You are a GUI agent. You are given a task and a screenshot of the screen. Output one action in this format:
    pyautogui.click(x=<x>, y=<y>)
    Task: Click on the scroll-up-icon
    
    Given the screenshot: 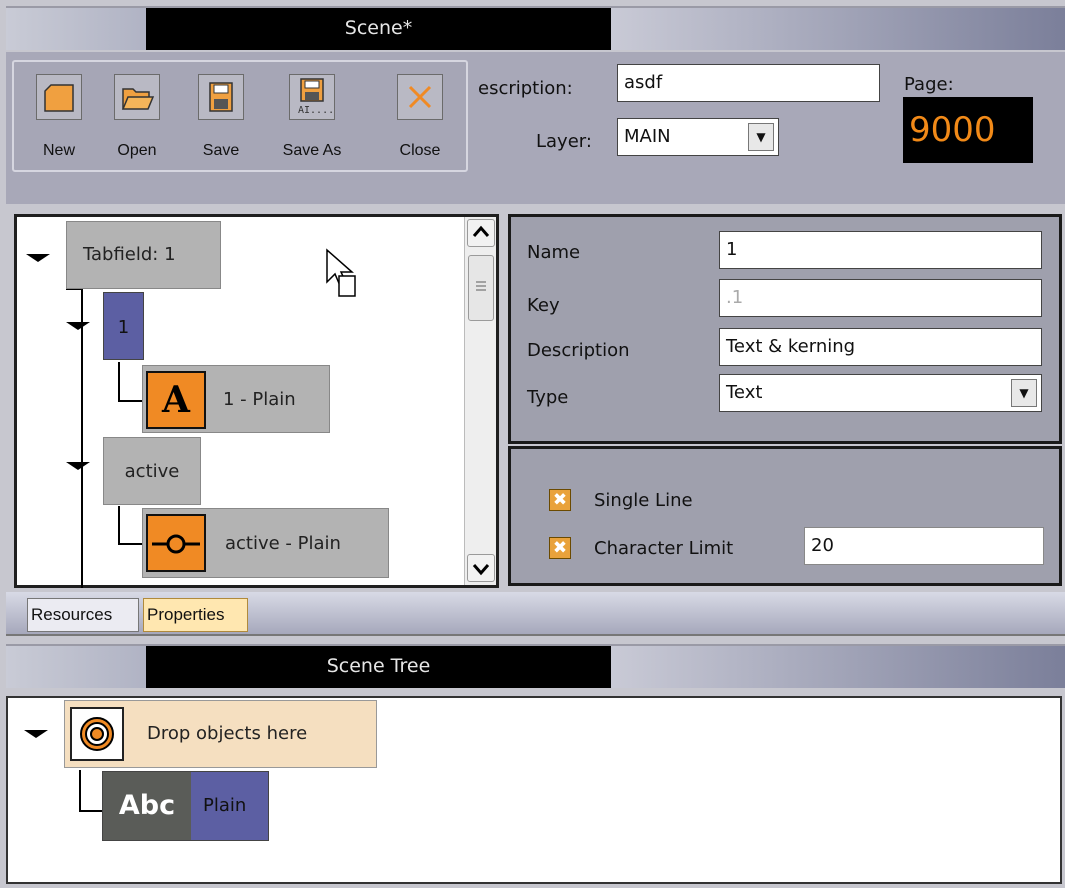 What is the action you would take?
    pyautogui.click(x=481, y=233)
    